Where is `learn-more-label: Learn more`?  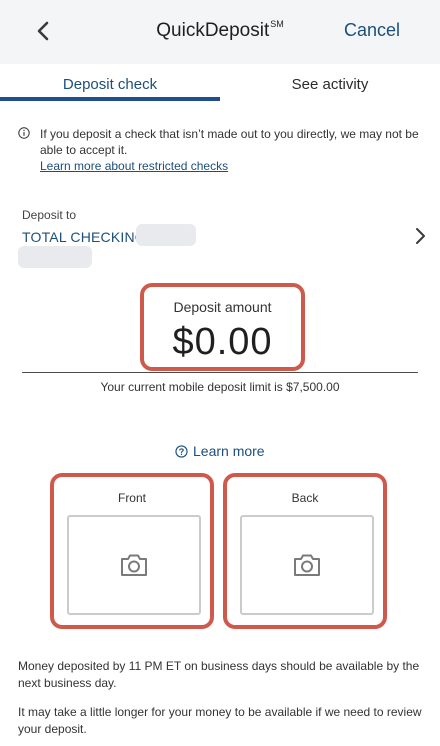
learn-more-label: Learn more is located at coordinates (229, 451).